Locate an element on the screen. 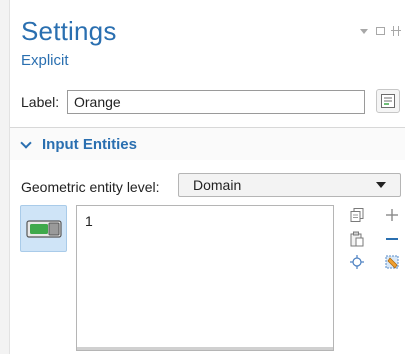 The image size is (405, 354). zoom-to-selection-icon is located at coordinates (357, 262).